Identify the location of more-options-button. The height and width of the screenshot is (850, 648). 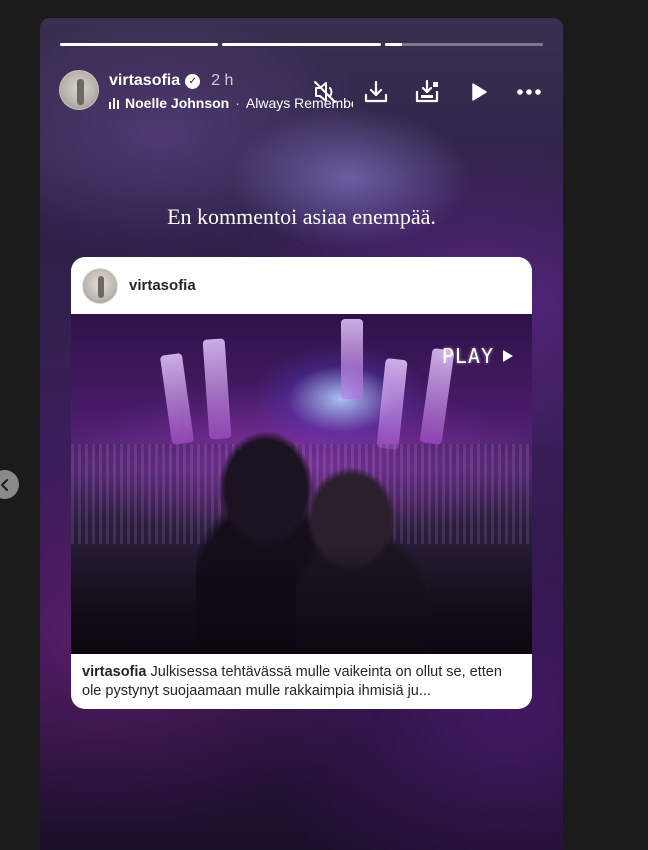
(529, 92).